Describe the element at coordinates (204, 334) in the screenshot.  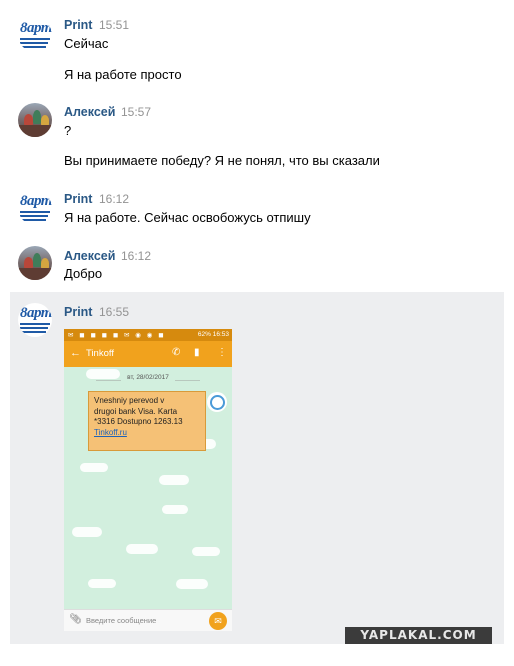
I see `battery-level: 62%` at that location.